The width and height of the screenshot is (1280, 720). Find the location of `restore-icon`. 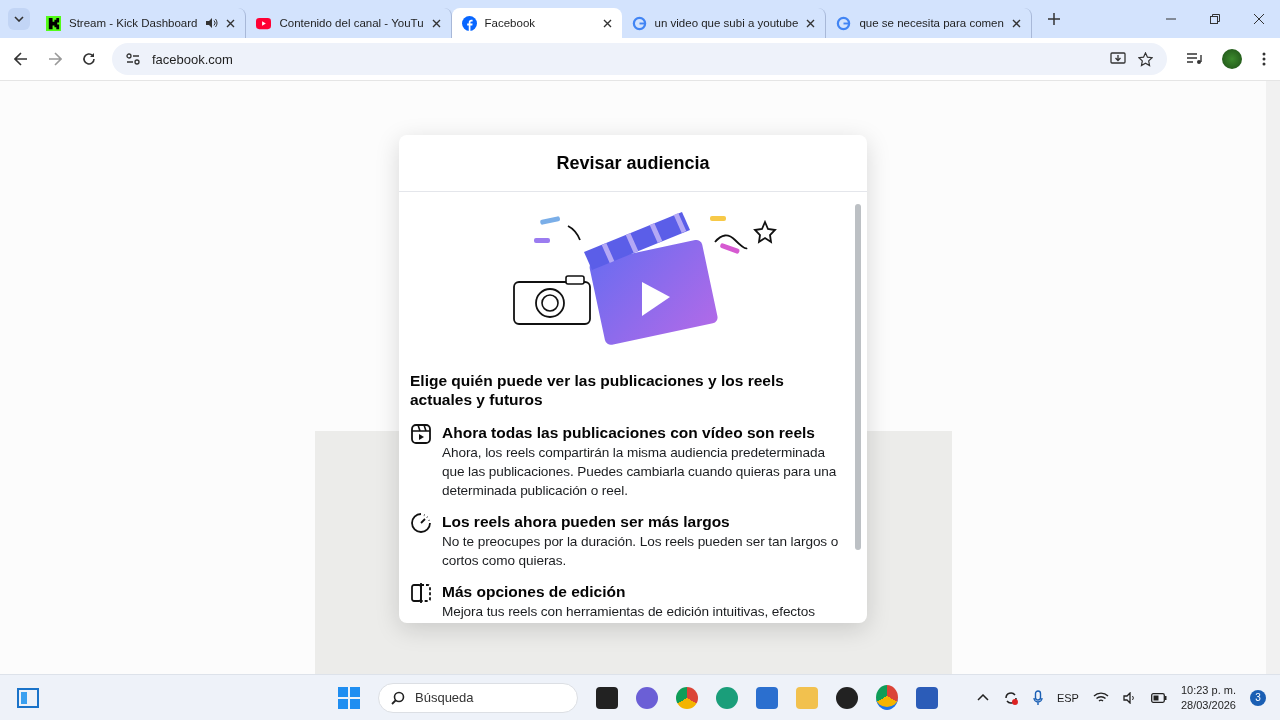

restore-icon is located at coordinates (1215, 19).